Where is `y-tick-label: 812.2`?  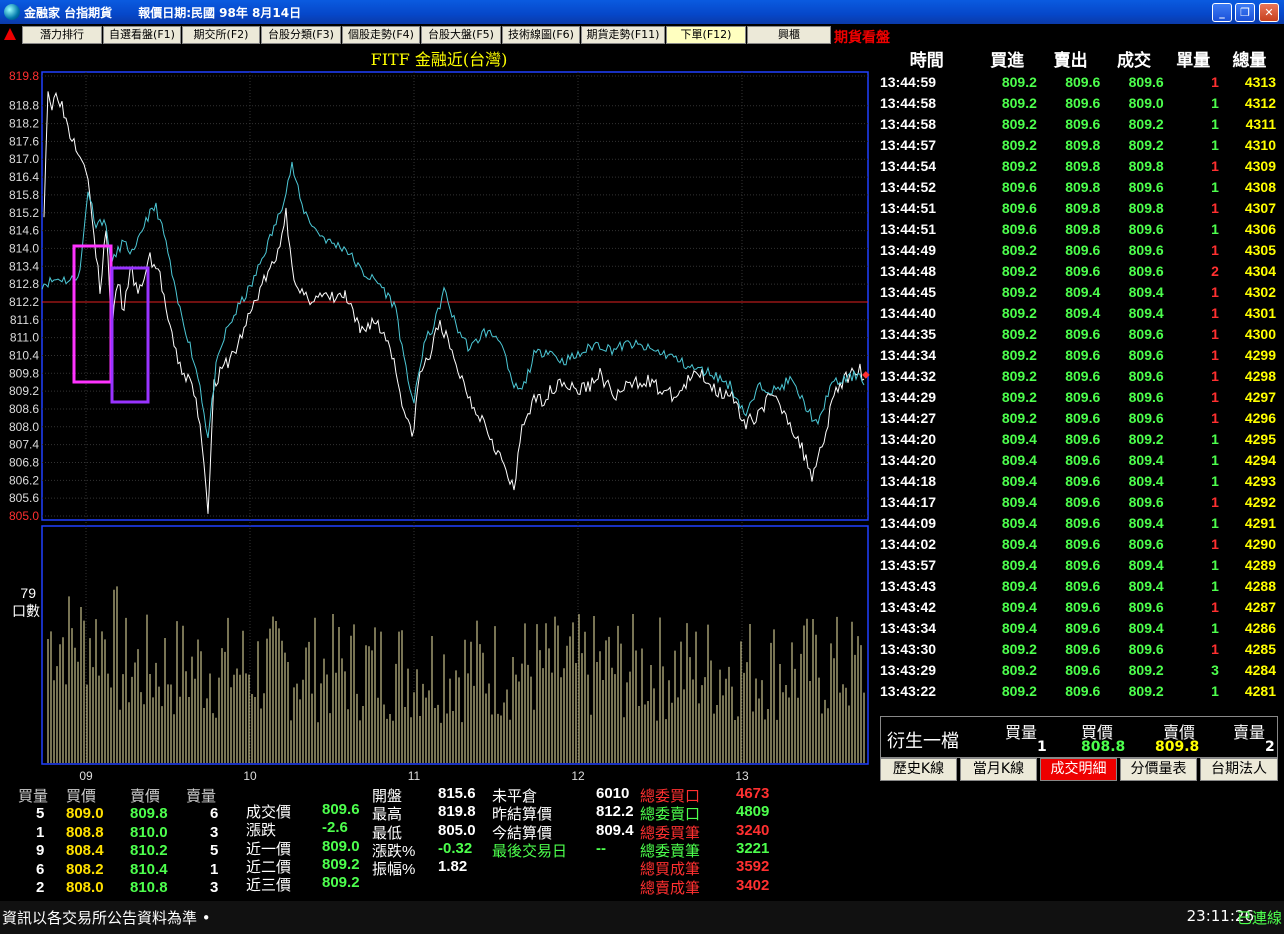
y-tick-label: 812.2 is located at coordinates (24, 302).